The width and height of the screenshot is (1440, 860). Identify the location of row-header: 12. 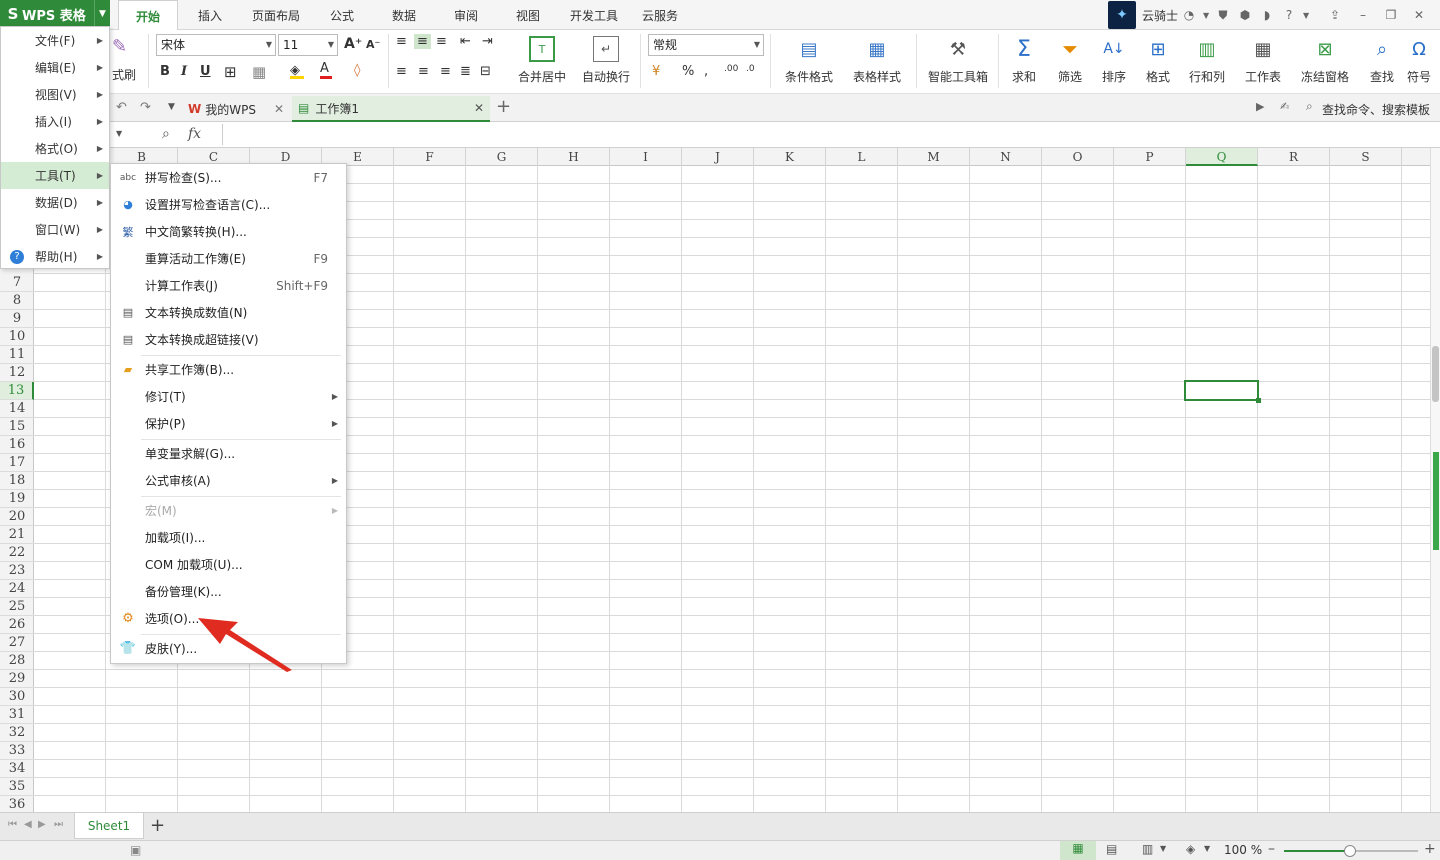
(17, 373).